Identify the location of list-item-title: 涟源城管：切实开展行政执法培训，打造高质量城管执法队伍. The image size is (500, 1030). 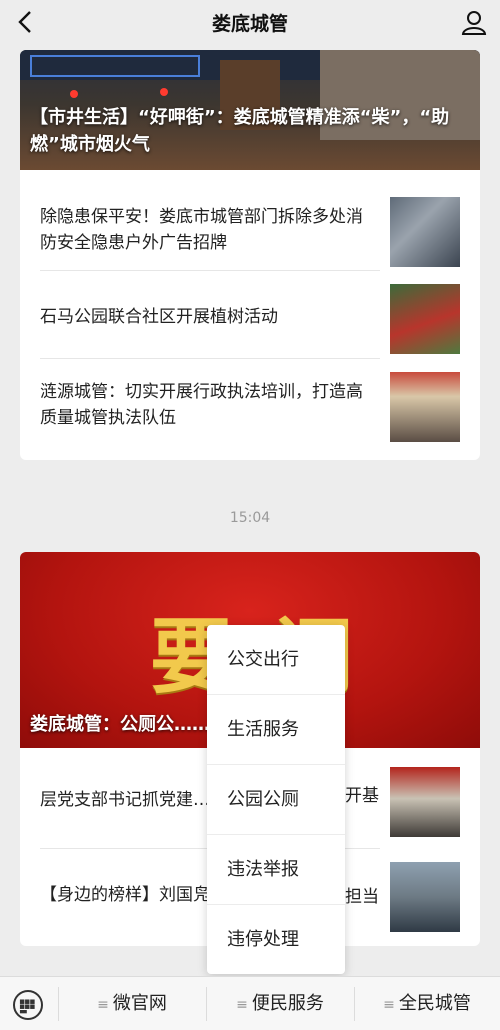
(201, 405).